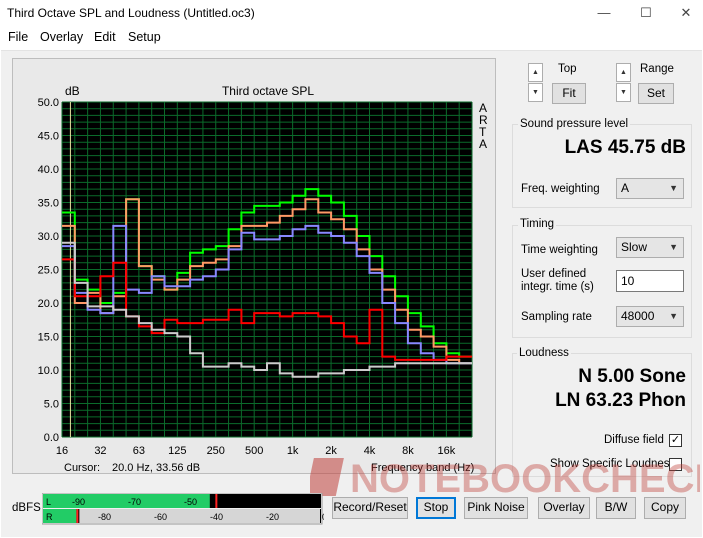 The width and height of the screenshot is (703, 538). I want to click on cursor-label: Cursor:, so click(82, 468).